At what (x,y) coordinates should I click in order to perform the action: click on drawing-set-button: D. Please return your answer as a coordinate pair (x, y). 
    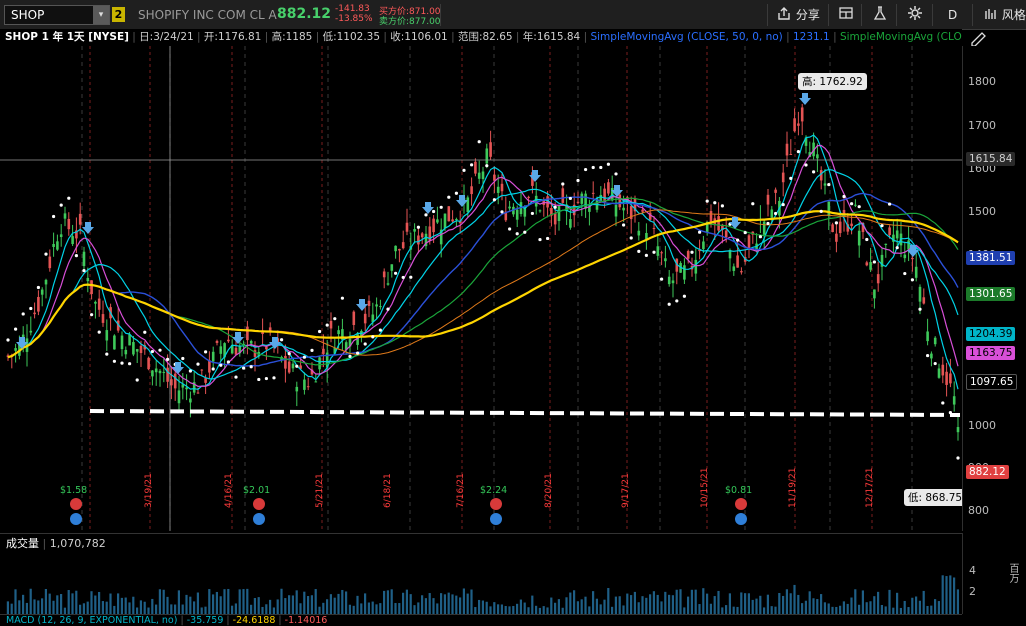
    Looking at the image, I should click on (952, 15).